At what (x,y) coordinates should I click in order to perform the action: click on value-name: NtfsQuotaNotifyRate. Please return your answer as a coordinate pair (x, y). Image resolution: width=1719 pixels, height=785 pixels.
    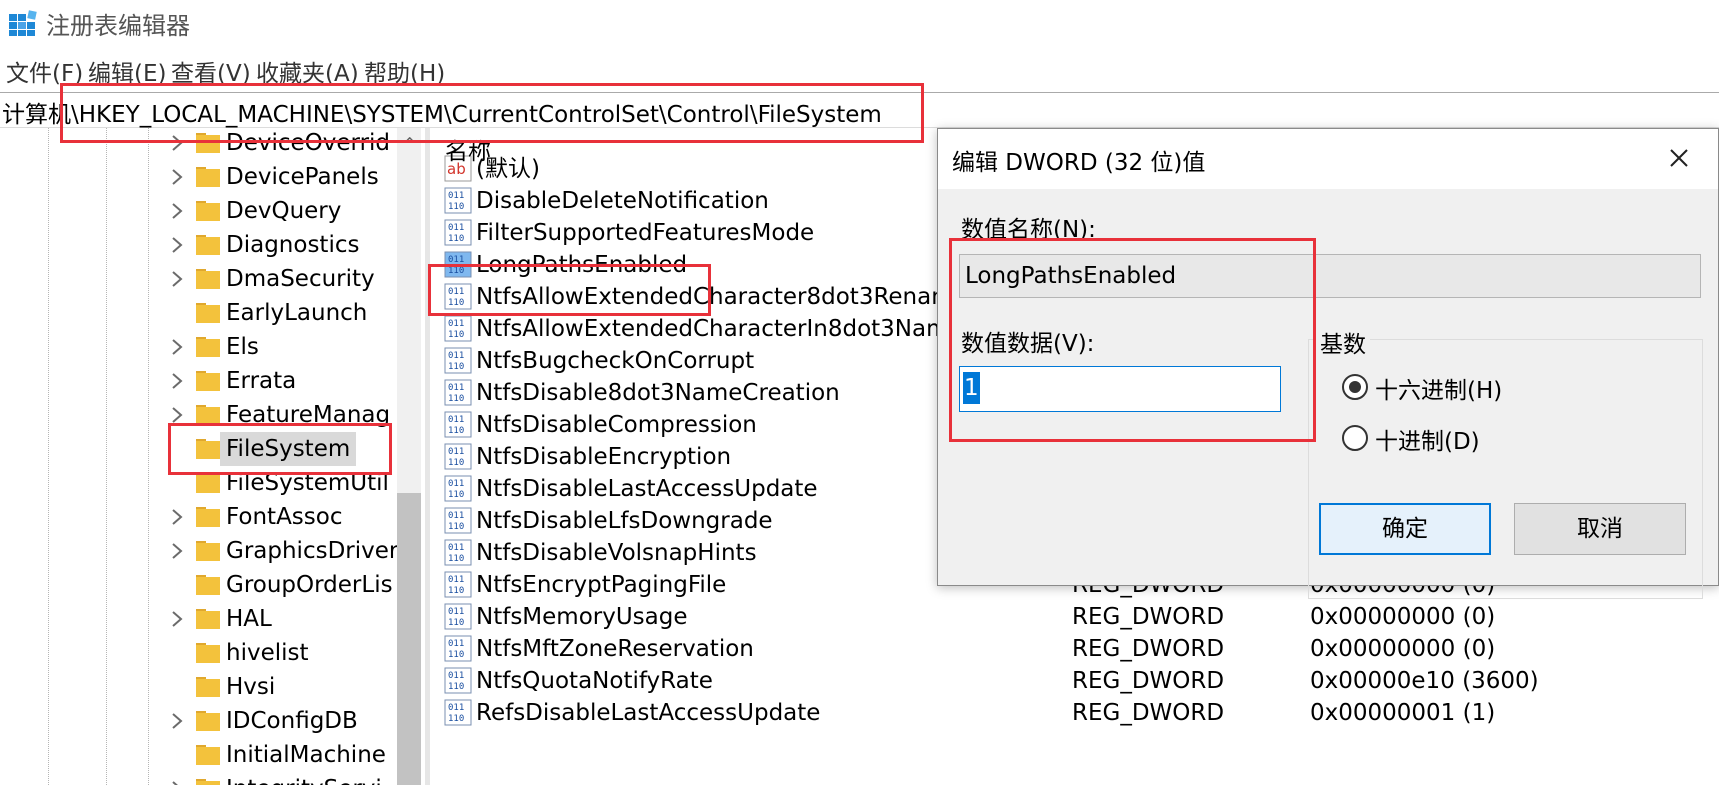
    Looking at the image, I should click on (594, 681).